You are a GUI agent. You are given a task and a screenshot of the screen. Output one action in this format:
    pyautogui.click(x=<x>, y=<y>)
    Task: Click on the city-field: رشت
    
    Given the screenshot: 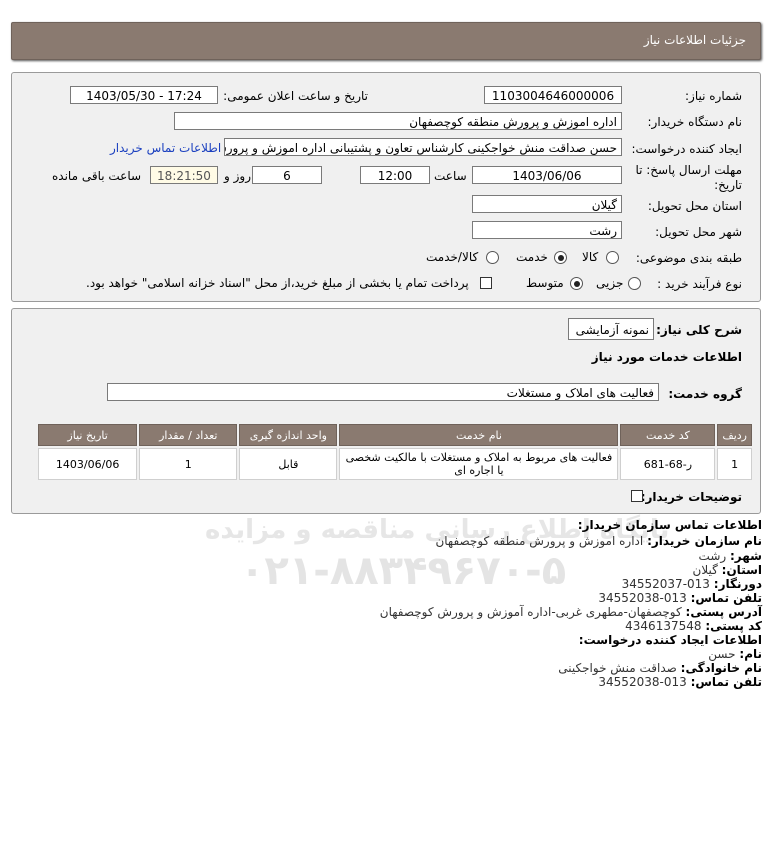 What is the action you would take?
    pyautogui.click(x=547, y=230)
    